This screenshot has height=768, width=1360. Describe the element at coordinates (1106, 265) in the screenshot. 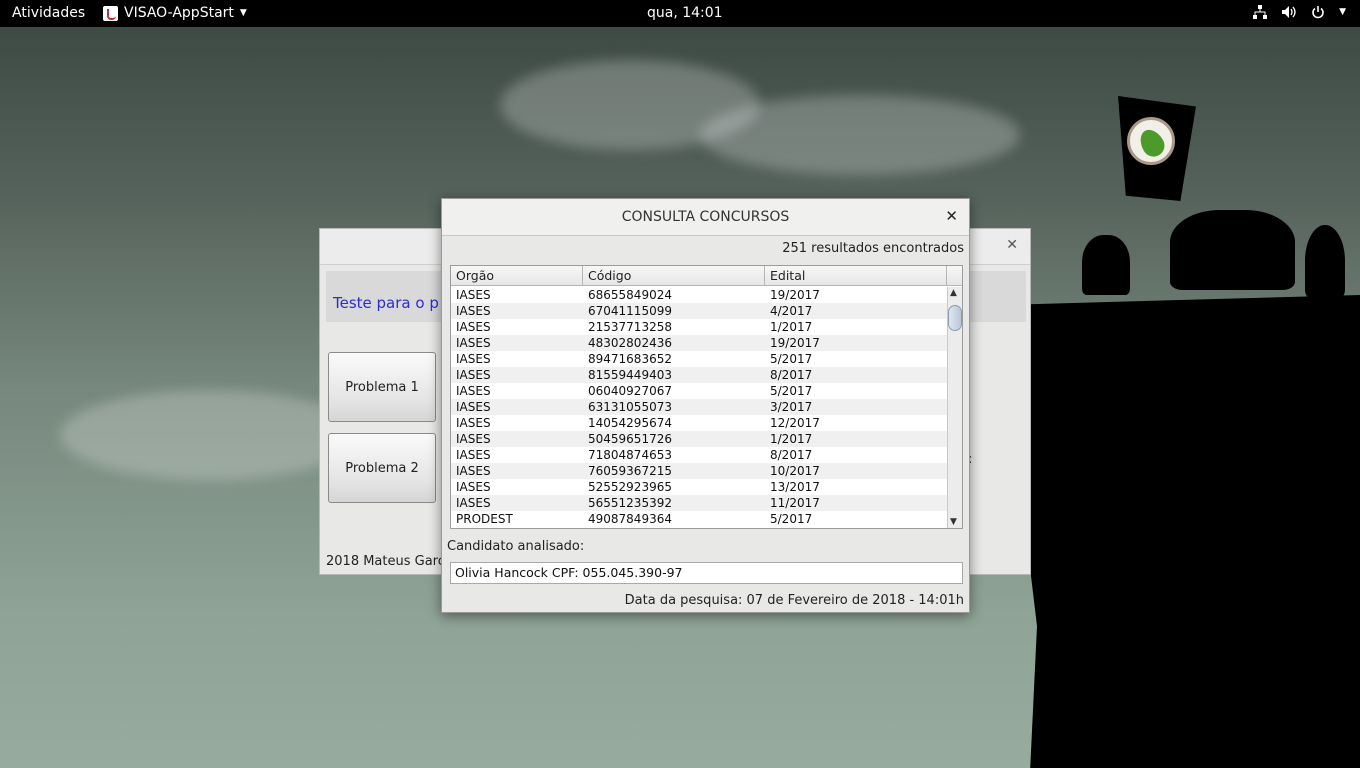

I see `creature-silhouette` at that location.